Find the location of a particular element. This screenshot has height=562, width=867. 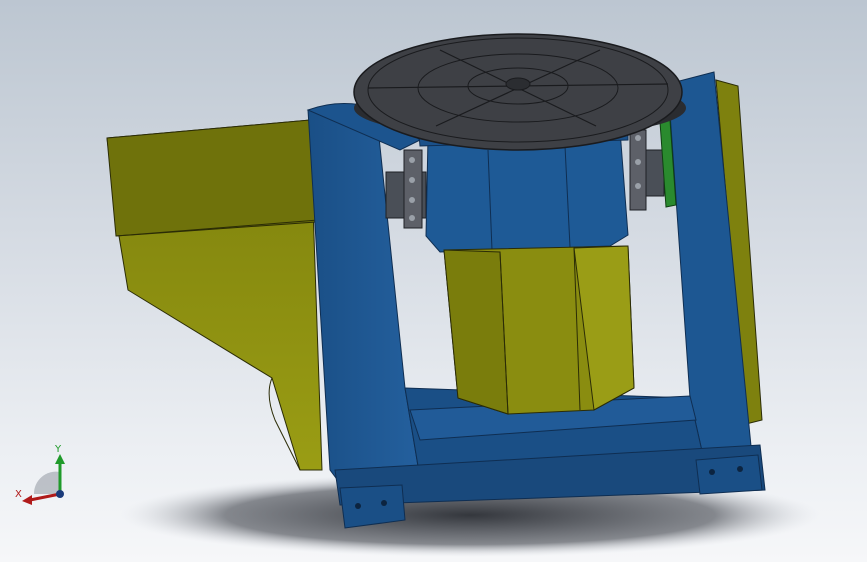

turntable-disc is located at coordinates (519, 92).